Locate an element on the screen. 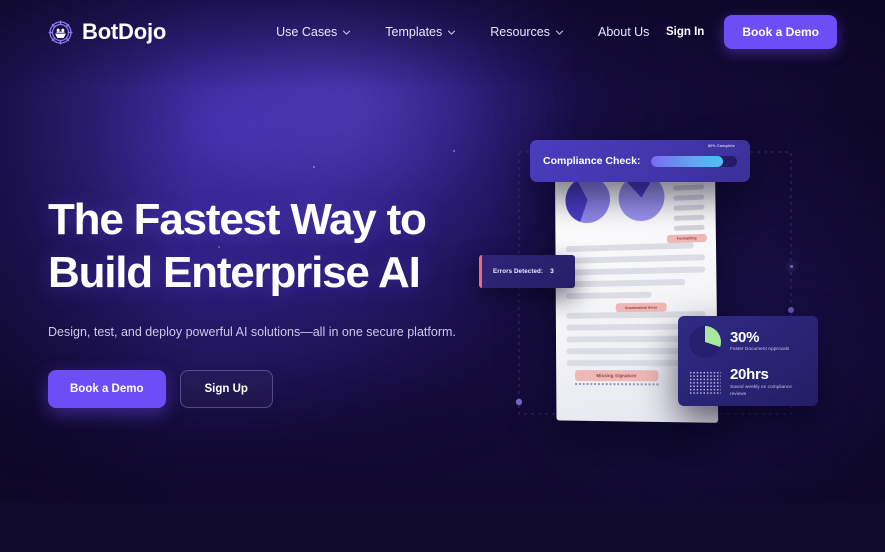 This screenshot has height=552, width=885. sign-in-link: Sign In is located at coordinates (685, 32).